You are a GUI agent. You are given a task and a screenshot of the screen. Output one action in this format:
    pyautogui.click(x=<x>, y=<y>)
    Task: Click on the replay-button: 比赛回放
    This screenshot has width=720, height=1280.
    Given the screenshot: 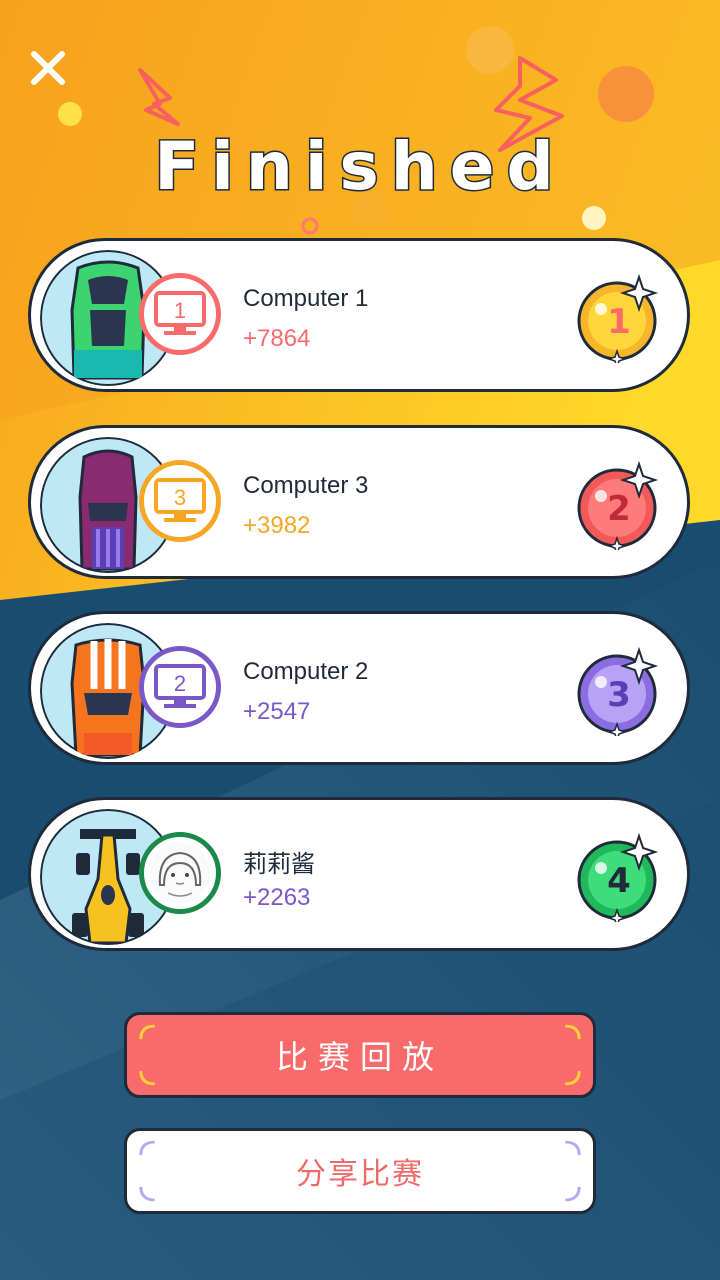 What is the action you would take?
    pyautogui.click(x=360, y=1055)
    